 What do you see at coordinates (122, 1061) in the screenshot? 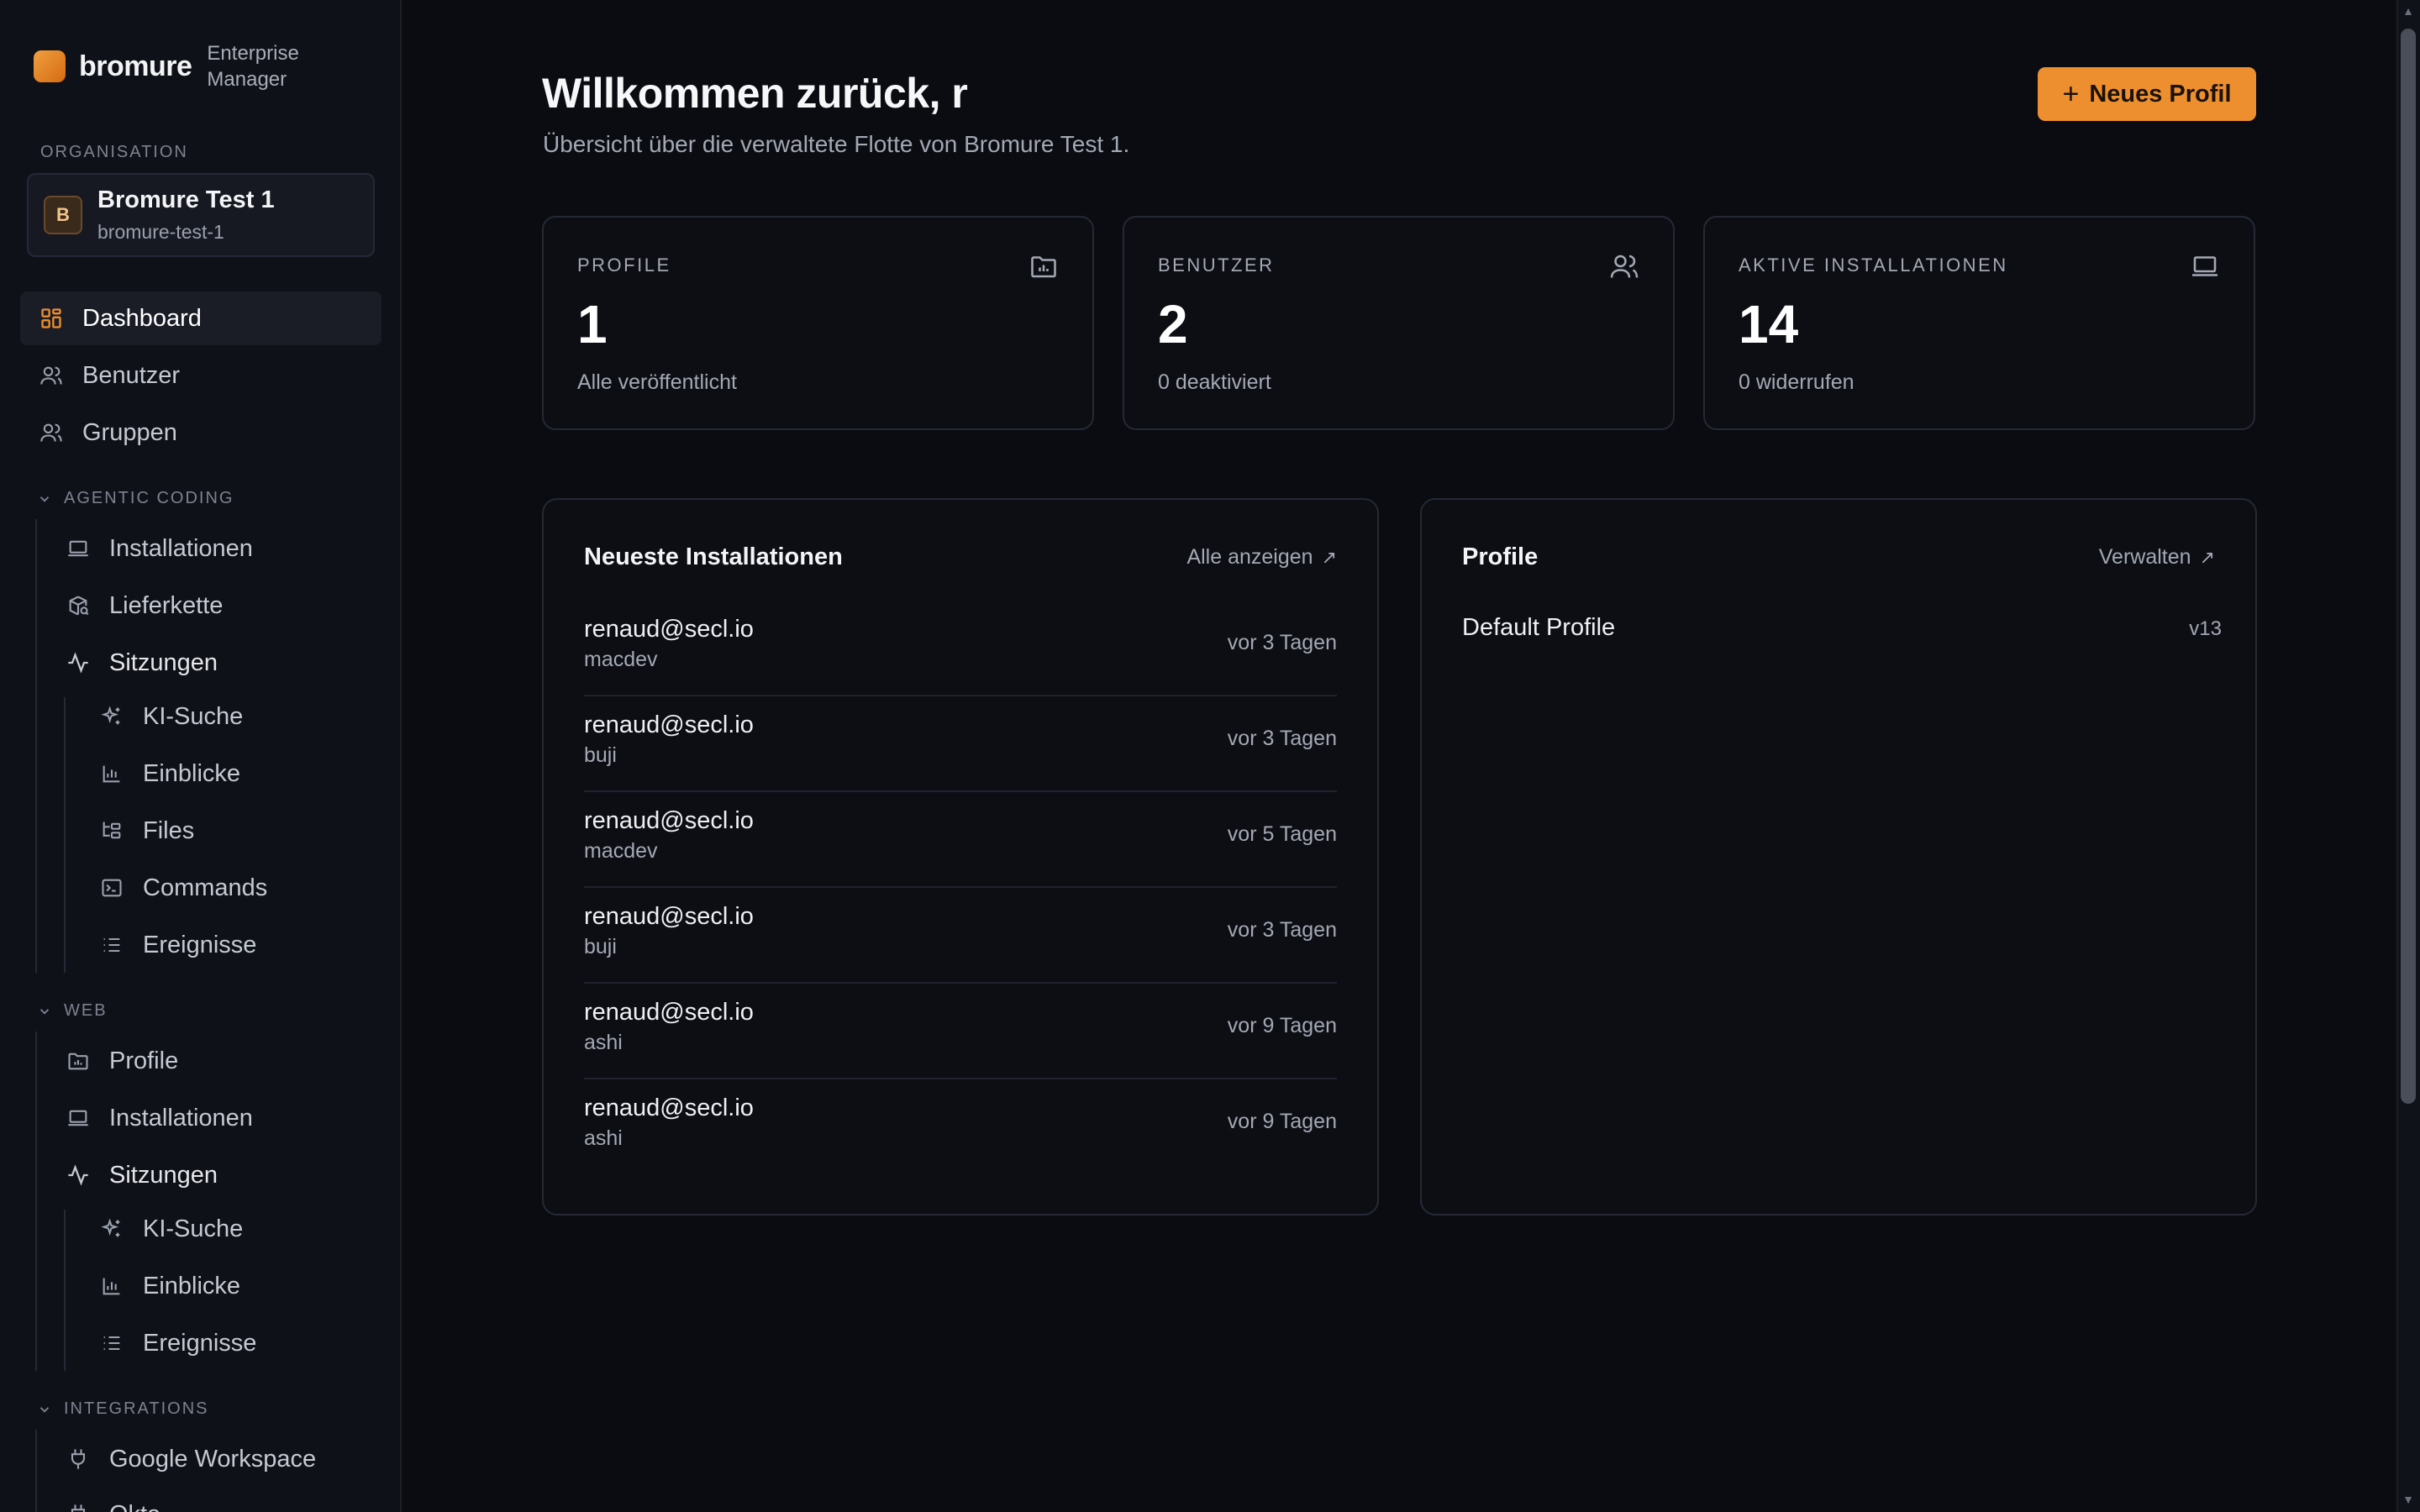
I see `nav-web-profiles: Profile` at bounding box center [122, 1061].